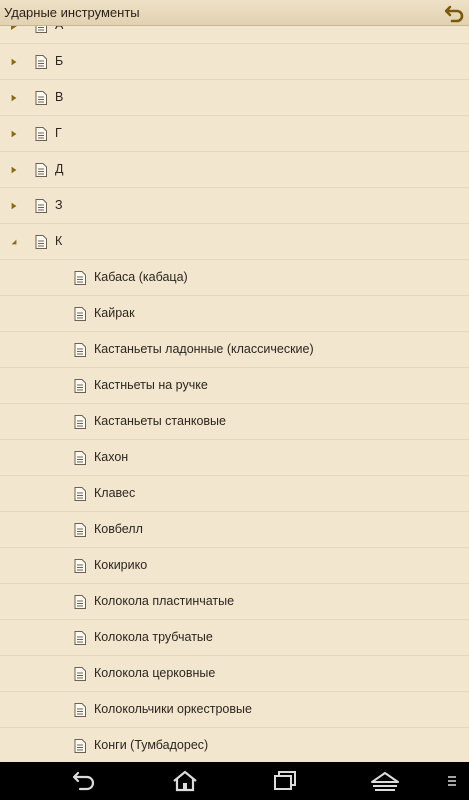  I want to click on group-label: Г, so click(58, 133).